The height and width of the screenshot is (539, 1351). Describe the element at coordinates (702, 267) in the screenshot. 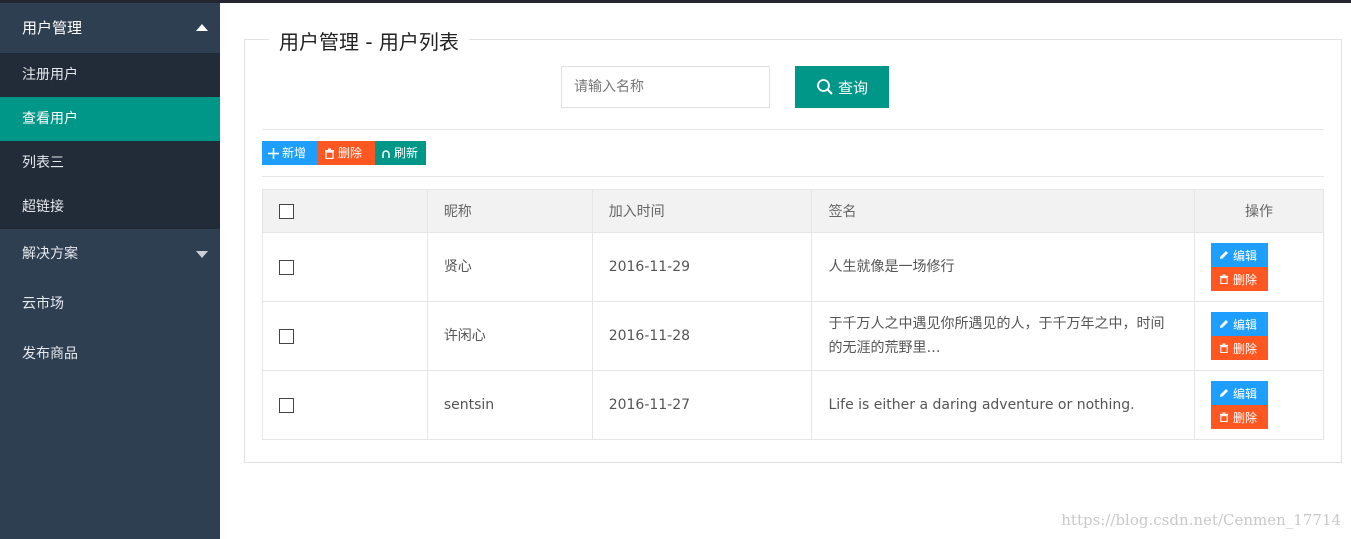

I see `join-time-cell: 2016-11-29` at that location.